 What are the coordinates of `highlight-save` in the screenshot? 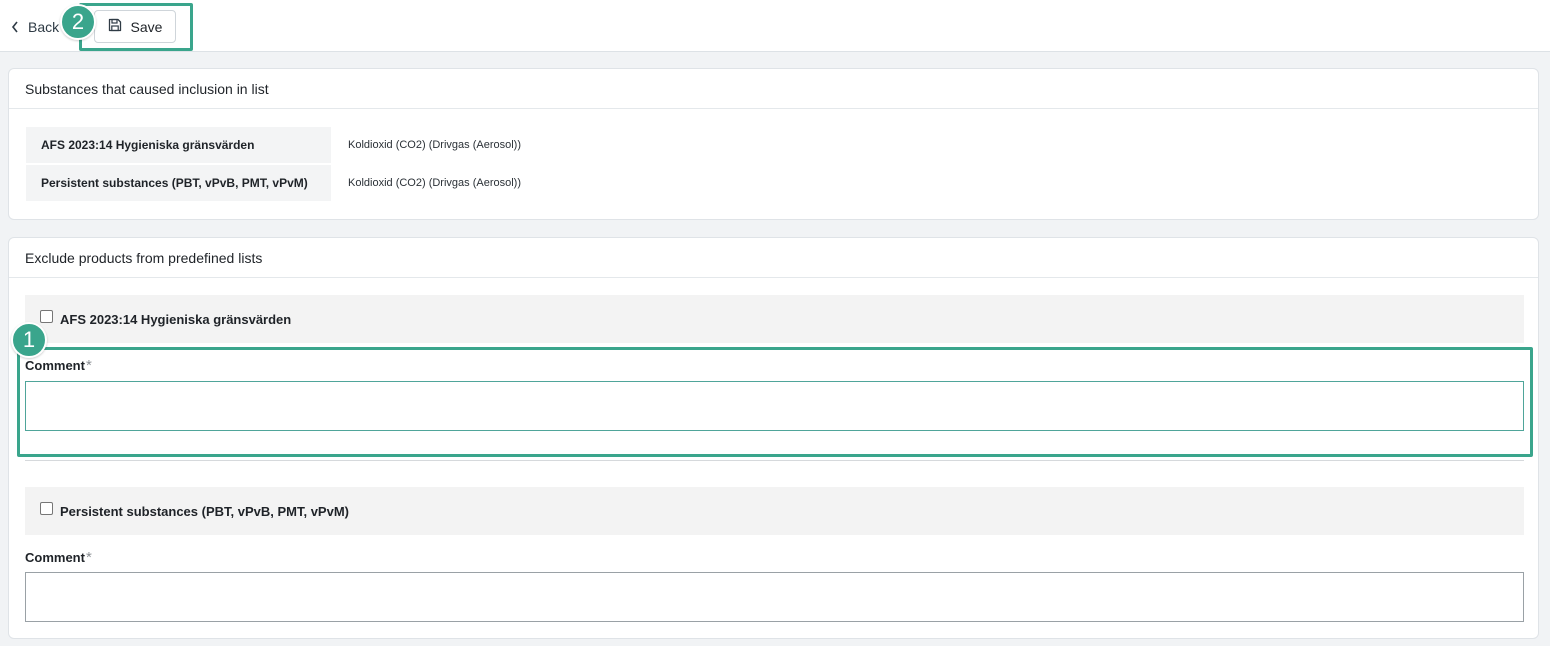 It's located at (136, 27).